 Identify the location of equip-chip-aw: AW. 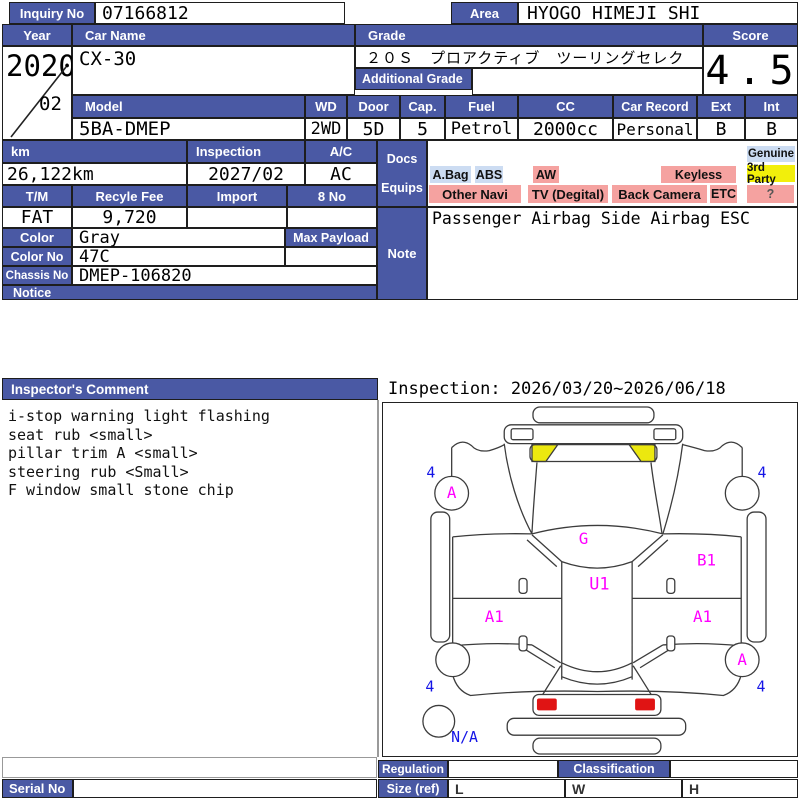
(546, 174).